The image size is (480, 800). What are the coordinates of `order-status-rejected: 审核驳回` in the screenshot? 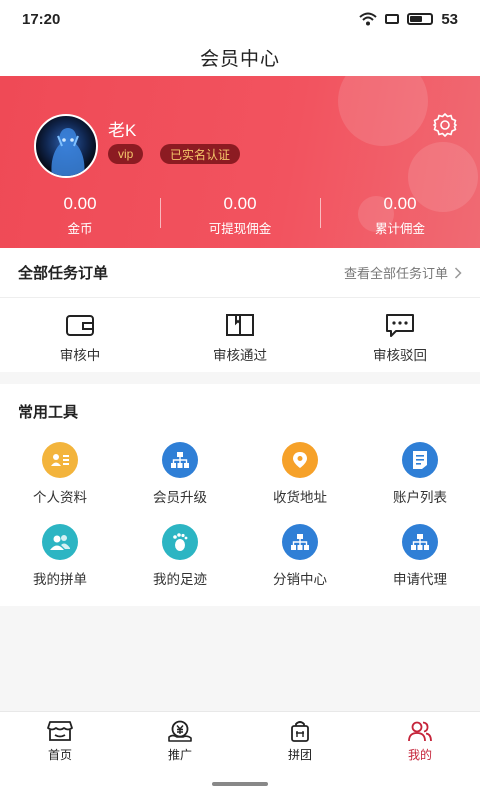 It's located at (400, 338).